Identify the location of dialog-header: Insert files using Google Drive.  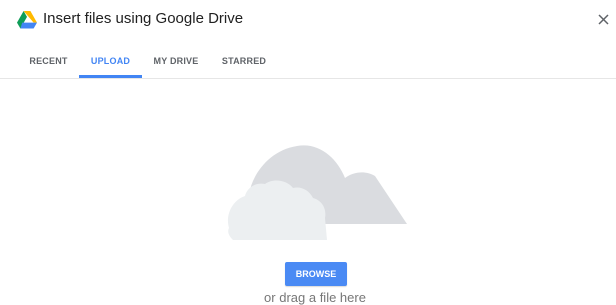
(308, 21).